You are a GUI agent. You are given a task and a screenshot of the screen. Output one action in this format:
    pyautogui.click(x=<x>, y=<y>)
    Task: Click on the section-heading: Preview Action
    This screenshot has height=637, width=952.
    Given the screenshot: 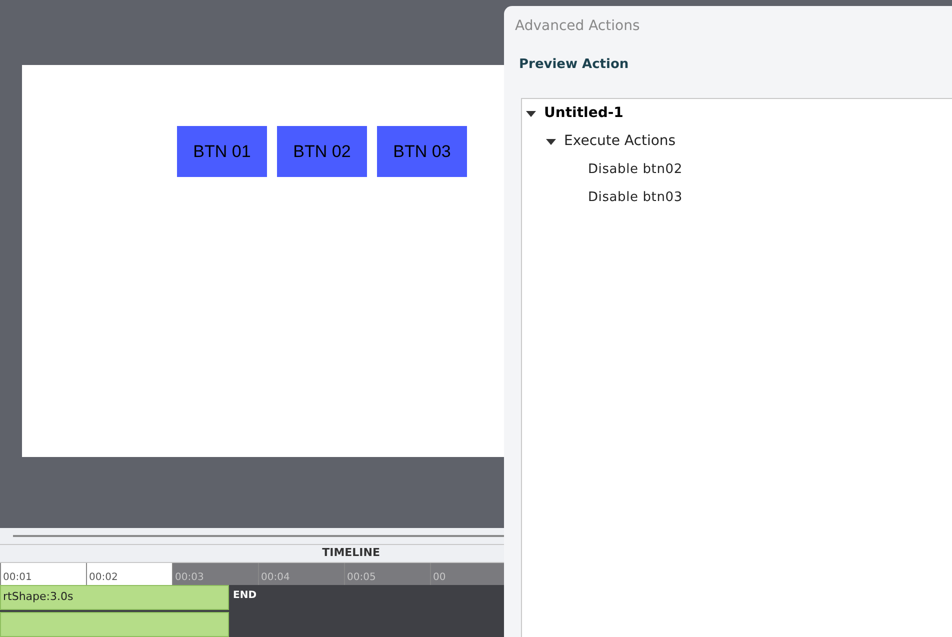 What is the action you would take?
    pyautogui.click(x=574, y=65)
    